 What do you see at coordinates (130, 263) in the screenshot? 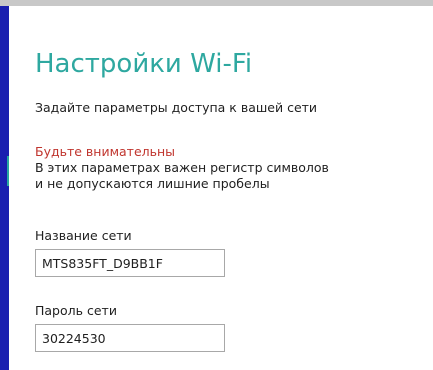
I see `ssid-input` at bounding box center [130, 263].